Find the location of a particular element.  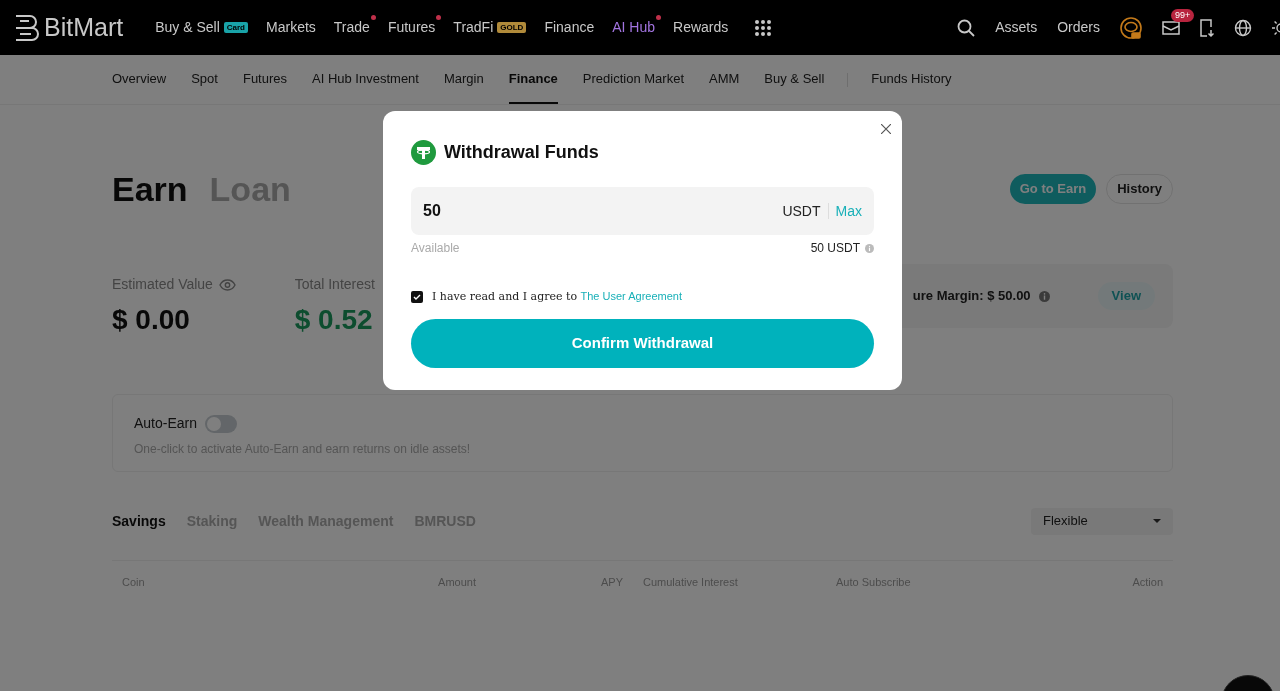

stat-label: Total Interest is located at coordinates (334, 284).